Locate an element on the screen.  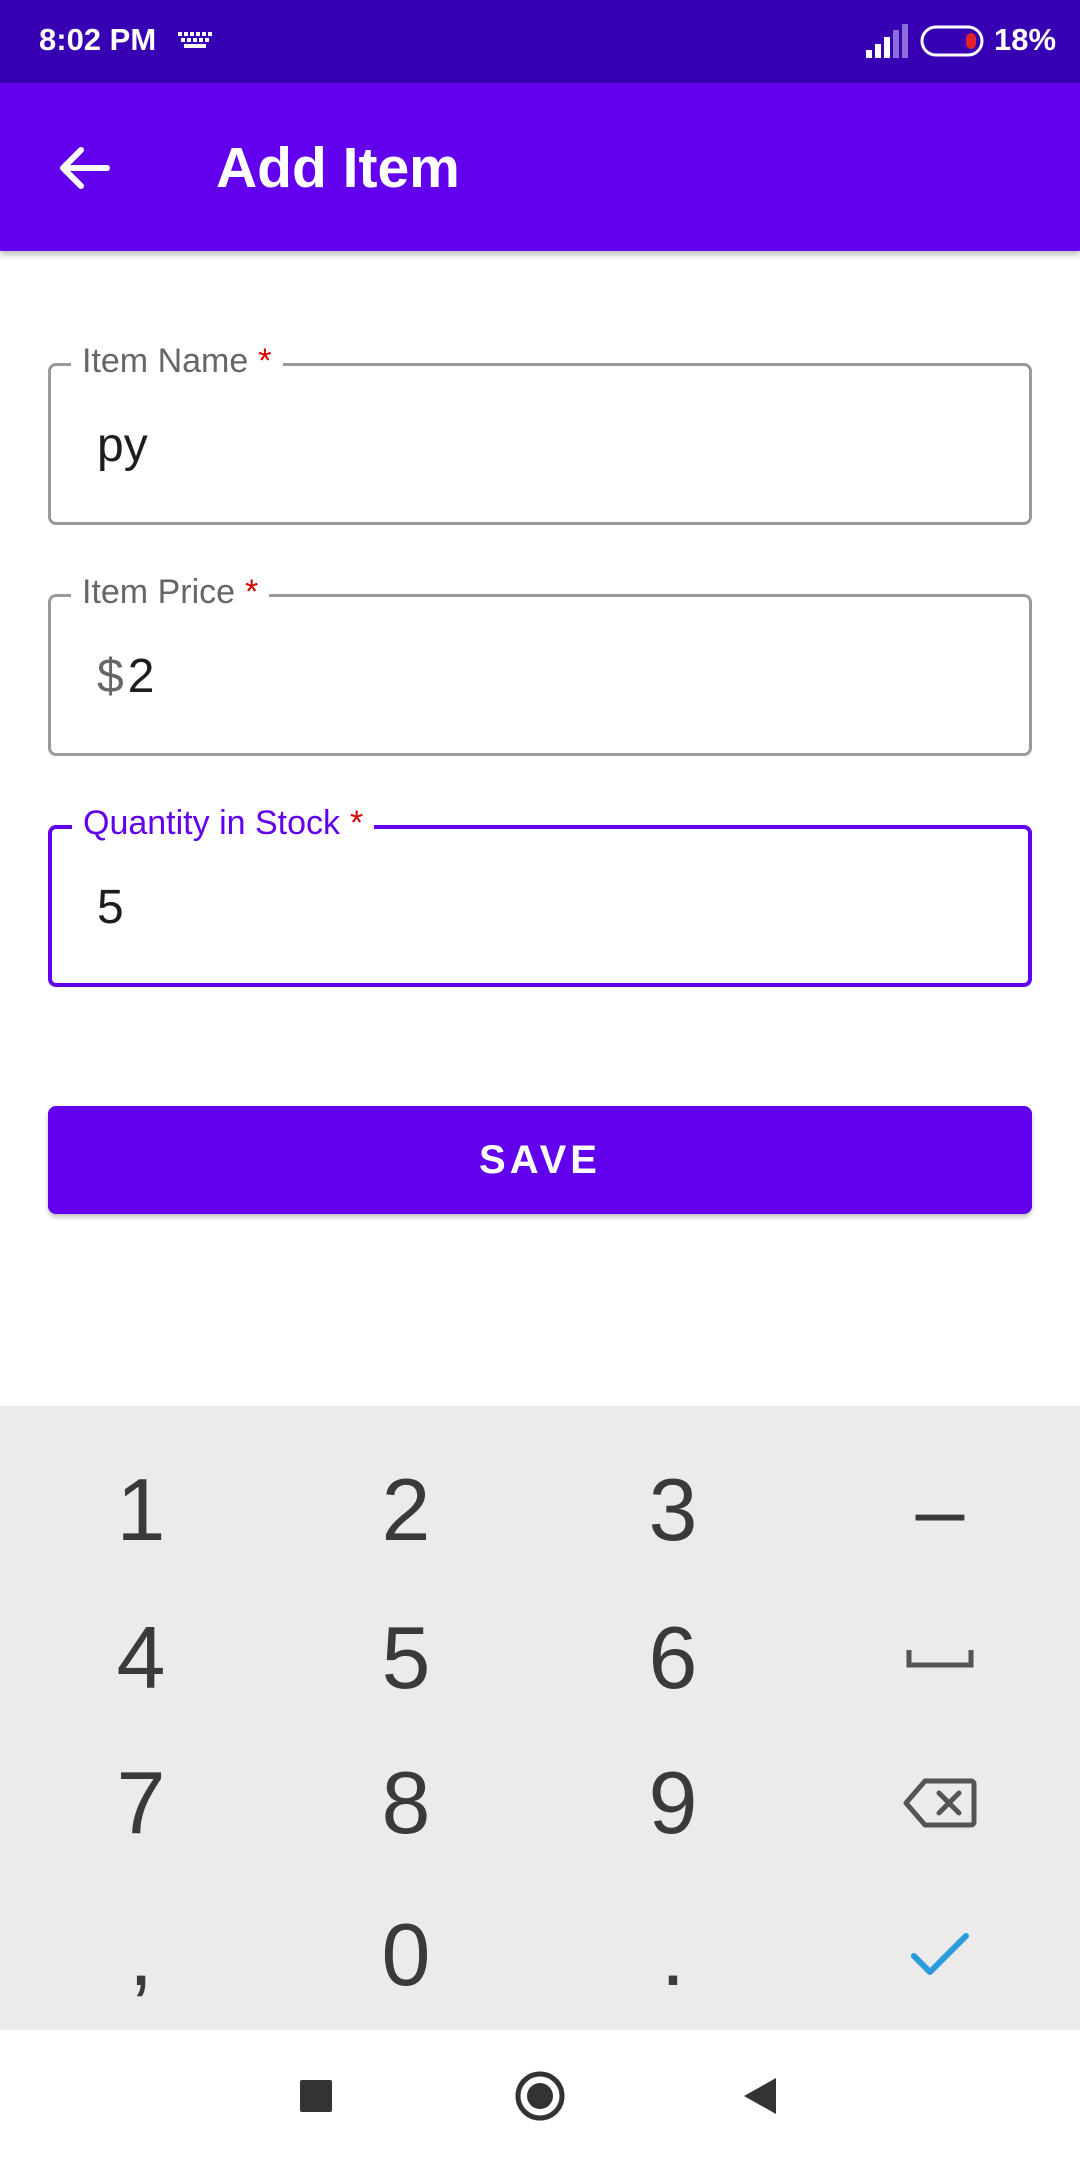
key-3: 3 is located at coordinates (673, 1510).